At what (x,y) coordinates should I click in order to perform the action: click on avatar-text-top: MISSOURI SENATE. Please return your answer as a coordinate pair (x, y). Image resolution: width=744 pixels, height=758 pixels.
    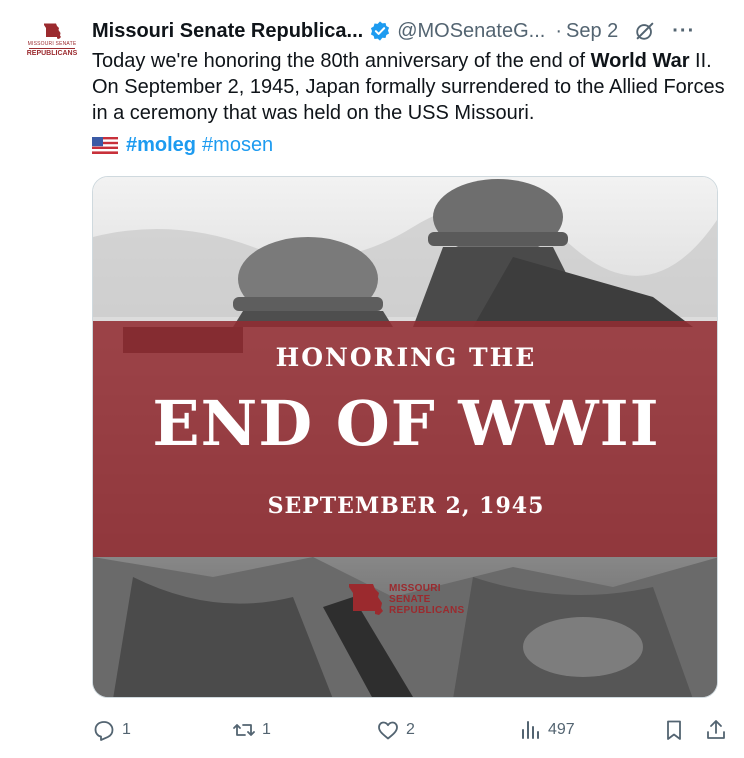
    Looking at the image, I should click on (52, 44).